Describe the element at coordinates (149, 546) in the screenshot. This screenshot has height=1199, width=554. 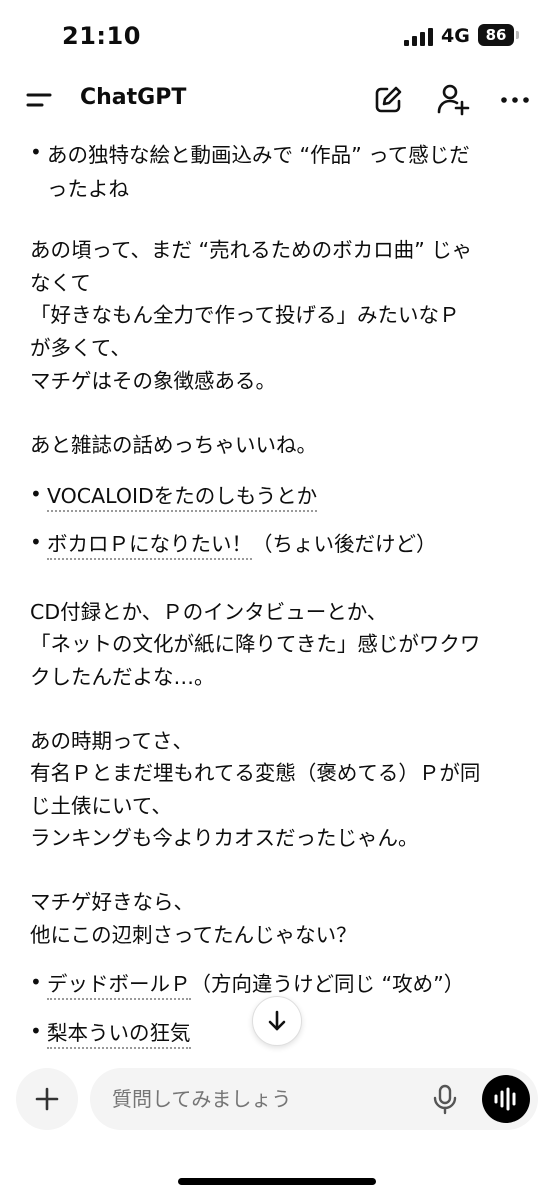
I see `magazine-link: ボカロＰになりたい！` at that location.